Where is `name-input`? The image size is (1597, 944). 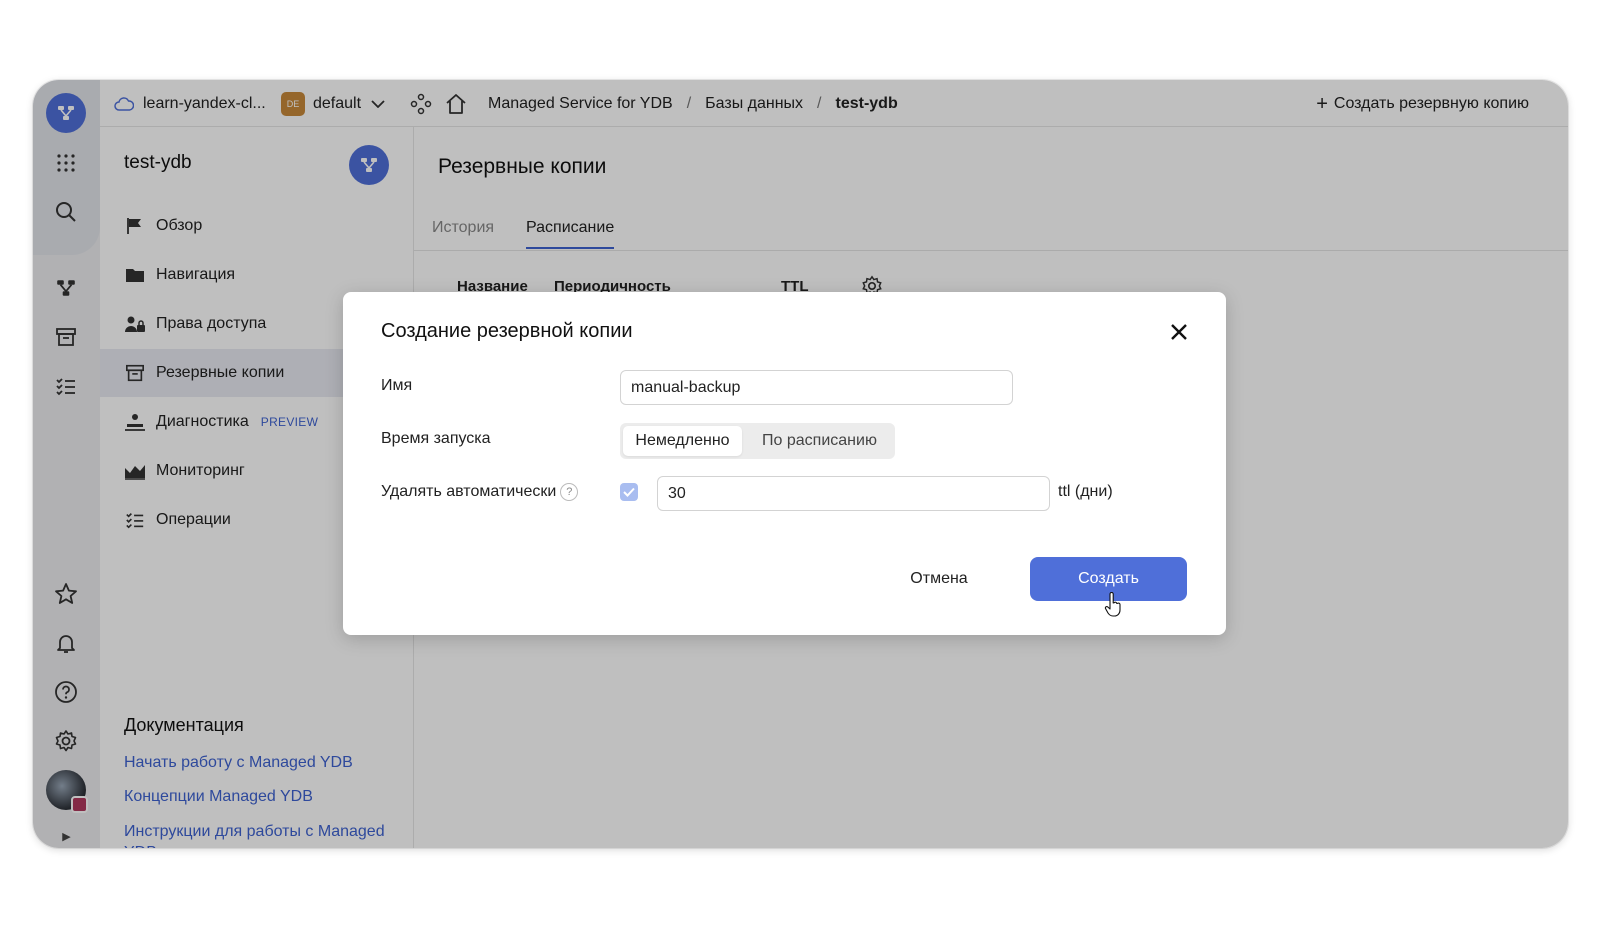
name-input is located at coordinates (816, 387).